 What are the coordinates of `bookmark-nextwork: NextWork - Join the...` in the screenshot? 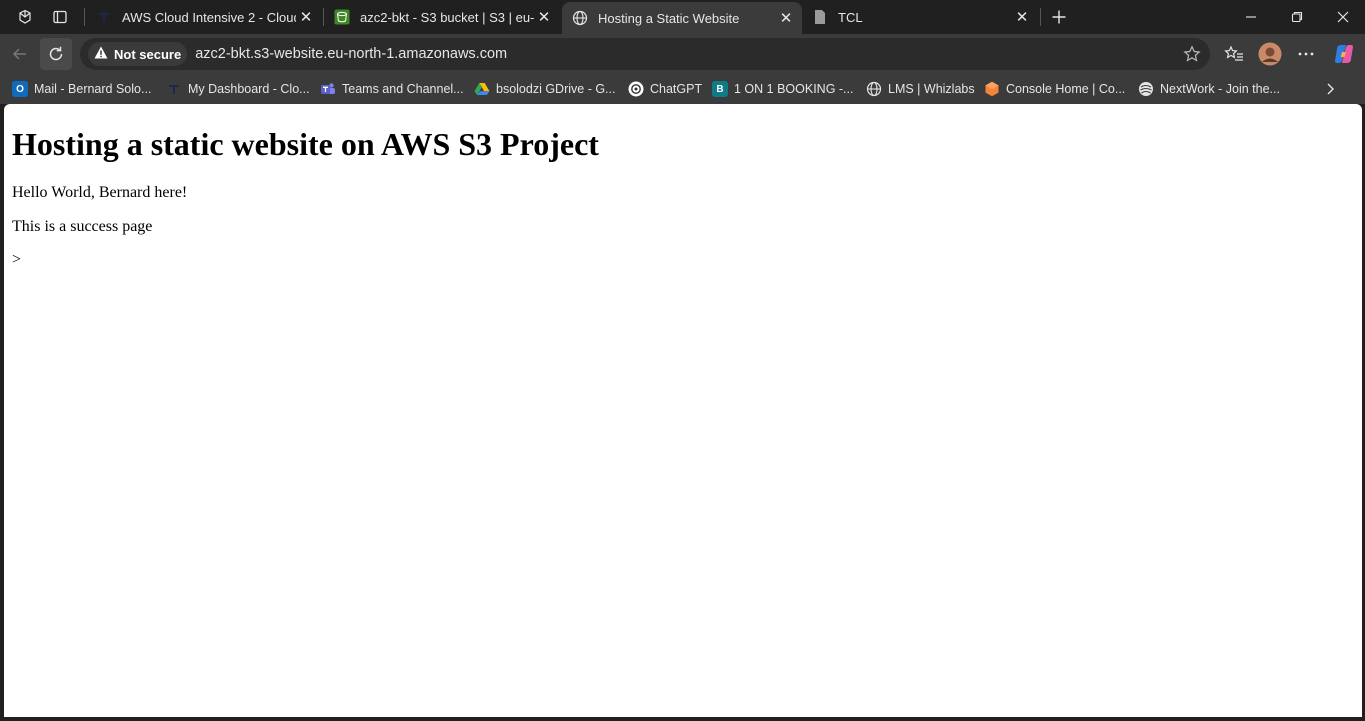 It's located at (1209, 89).